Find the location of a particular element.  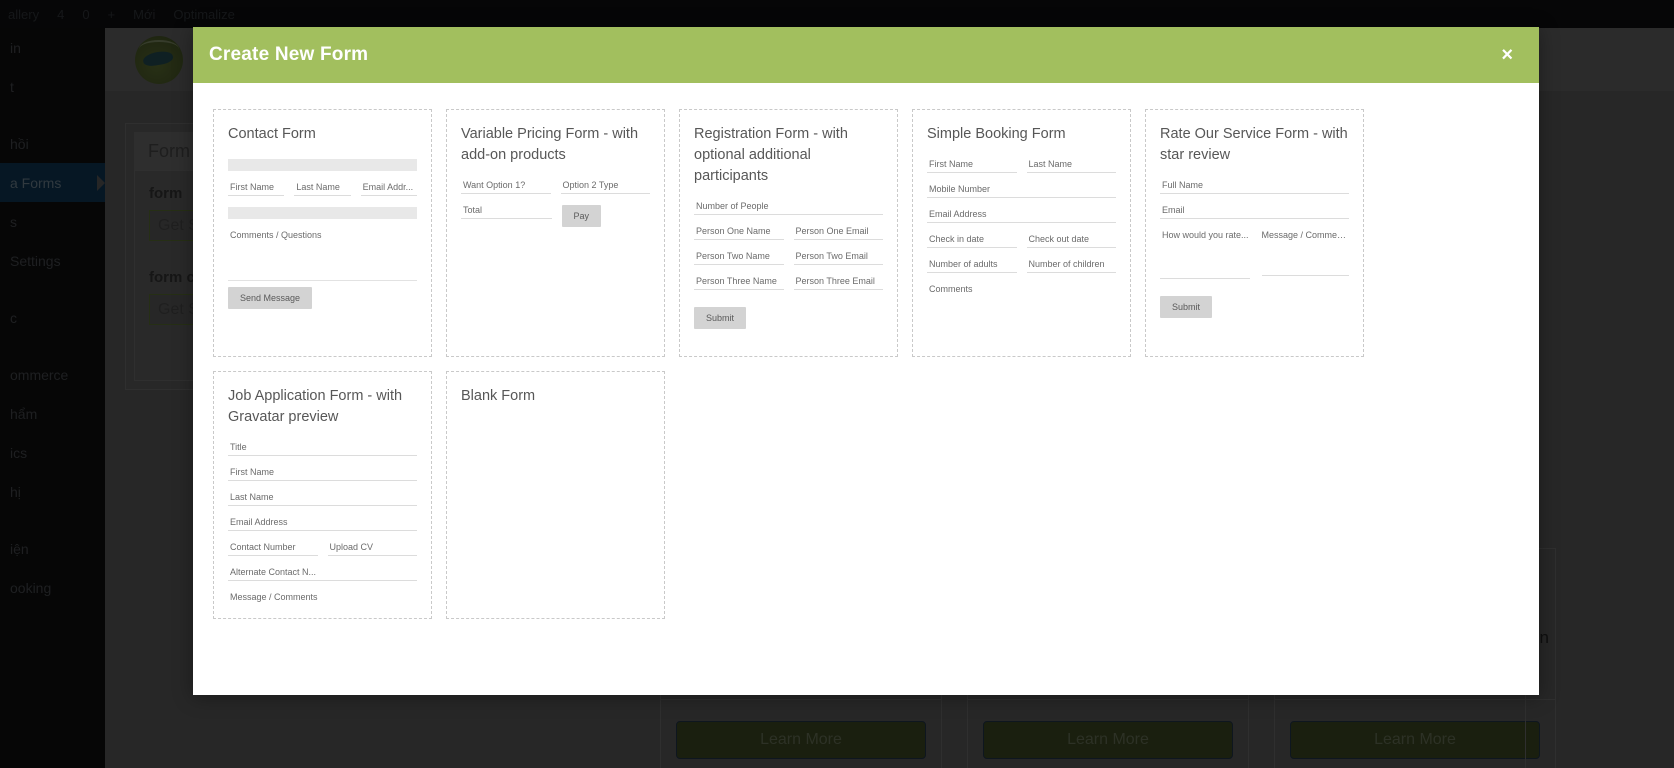

preview-field: Want Option 1? is located at coordinates (506, 187).